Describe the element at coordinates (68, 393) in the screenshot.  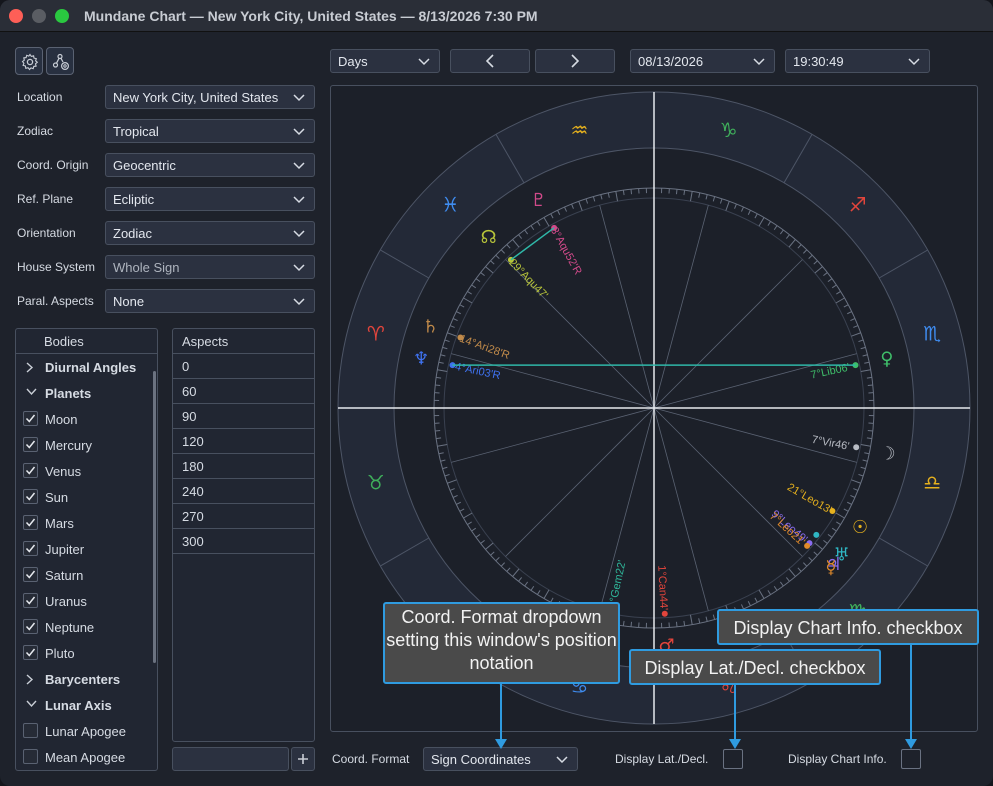
I see `tree-label: Planets` at that location.